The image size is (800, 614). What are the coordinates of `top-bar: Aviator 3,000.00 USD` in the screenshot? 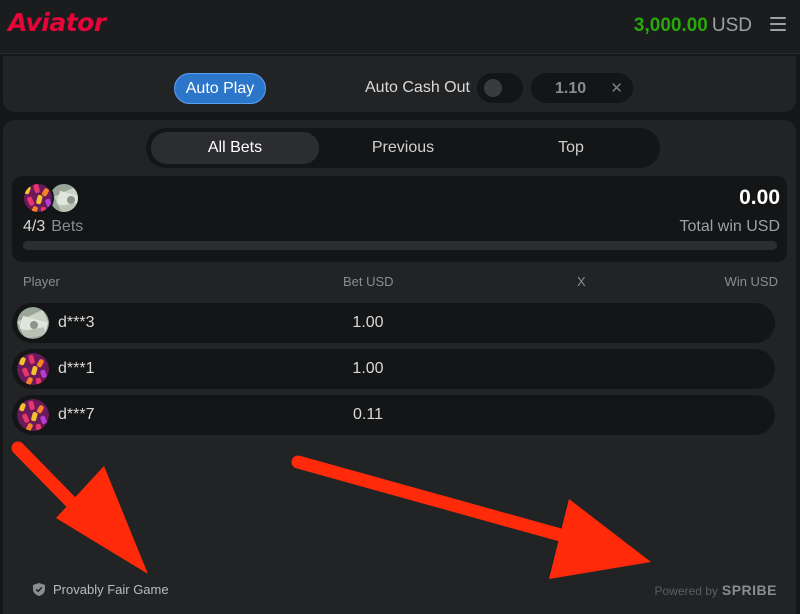 It's located at (400, 27).